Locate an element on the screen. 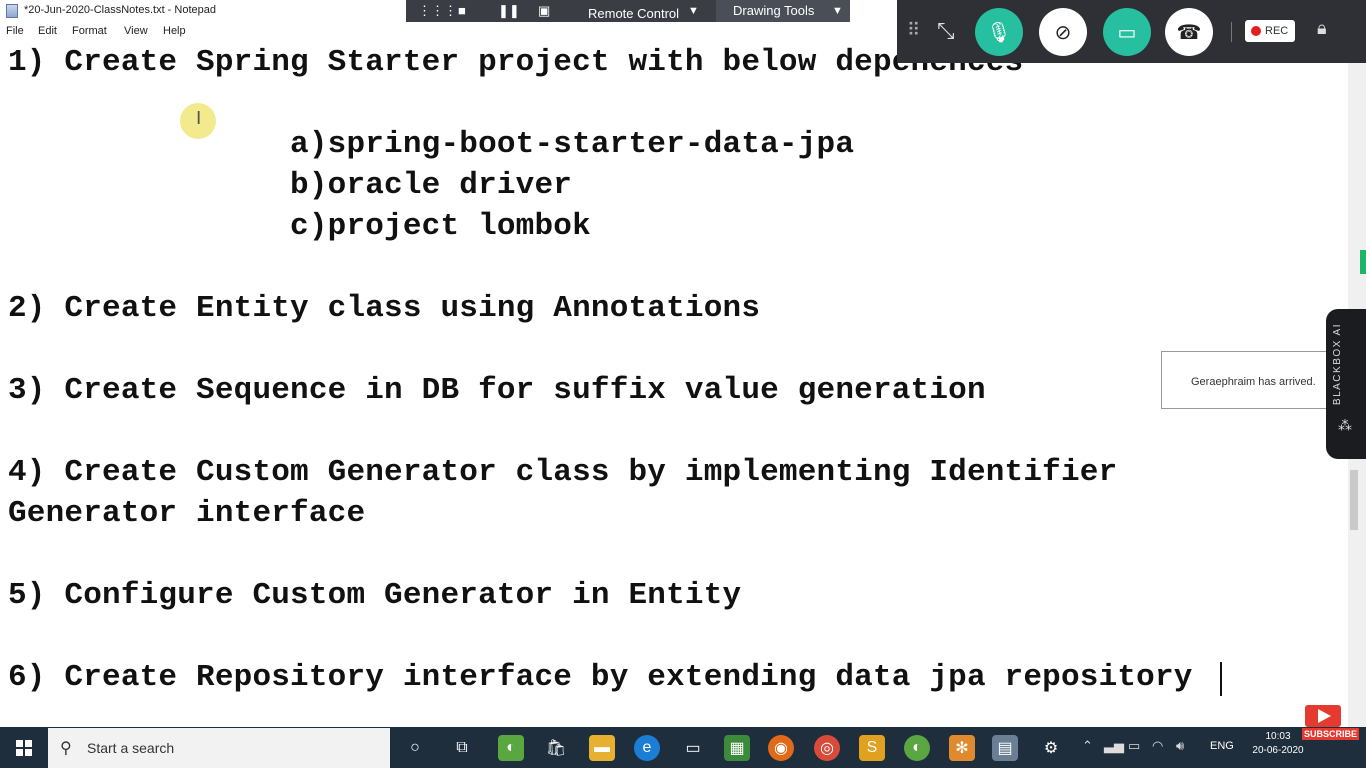 This screenshot has width=1366, height=768. spring-tool-icon: ◐ is located at coordinates (511, 748).